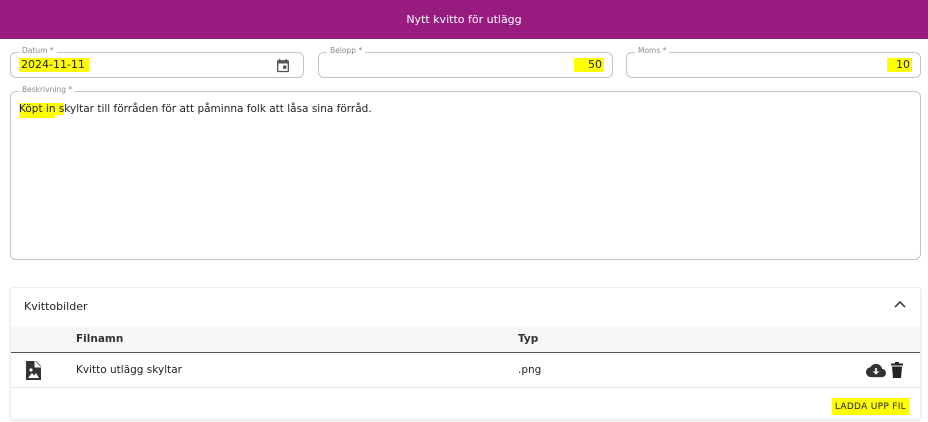  I want to click on description-mid: s, so click(60, 109).